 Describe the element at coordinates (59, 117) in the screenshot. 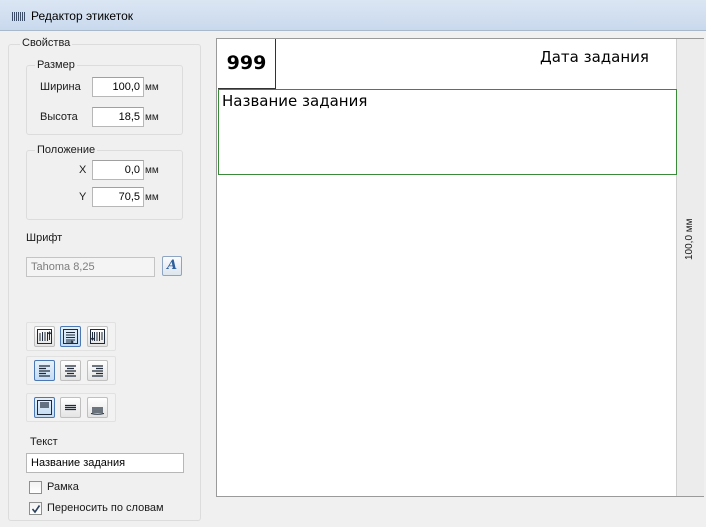

I see `height-label: Высота` at that location.